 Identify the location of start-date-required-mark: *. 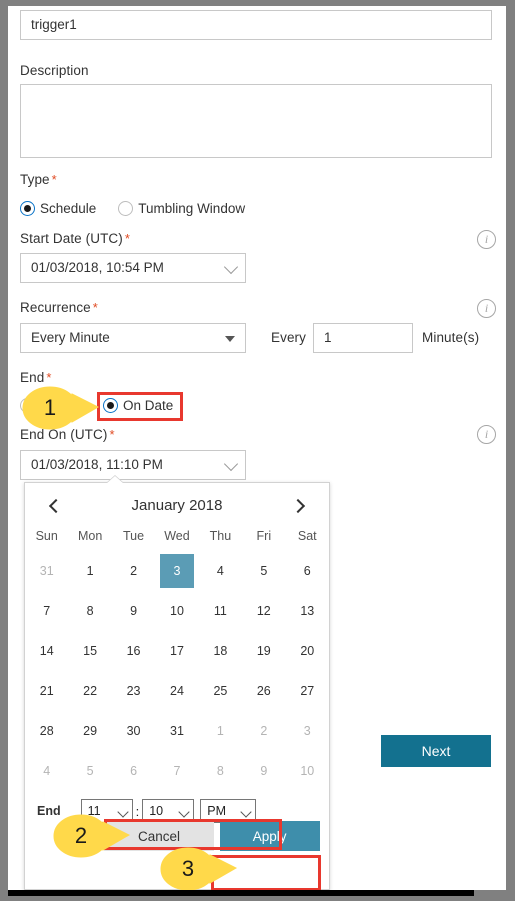
(127, 238).